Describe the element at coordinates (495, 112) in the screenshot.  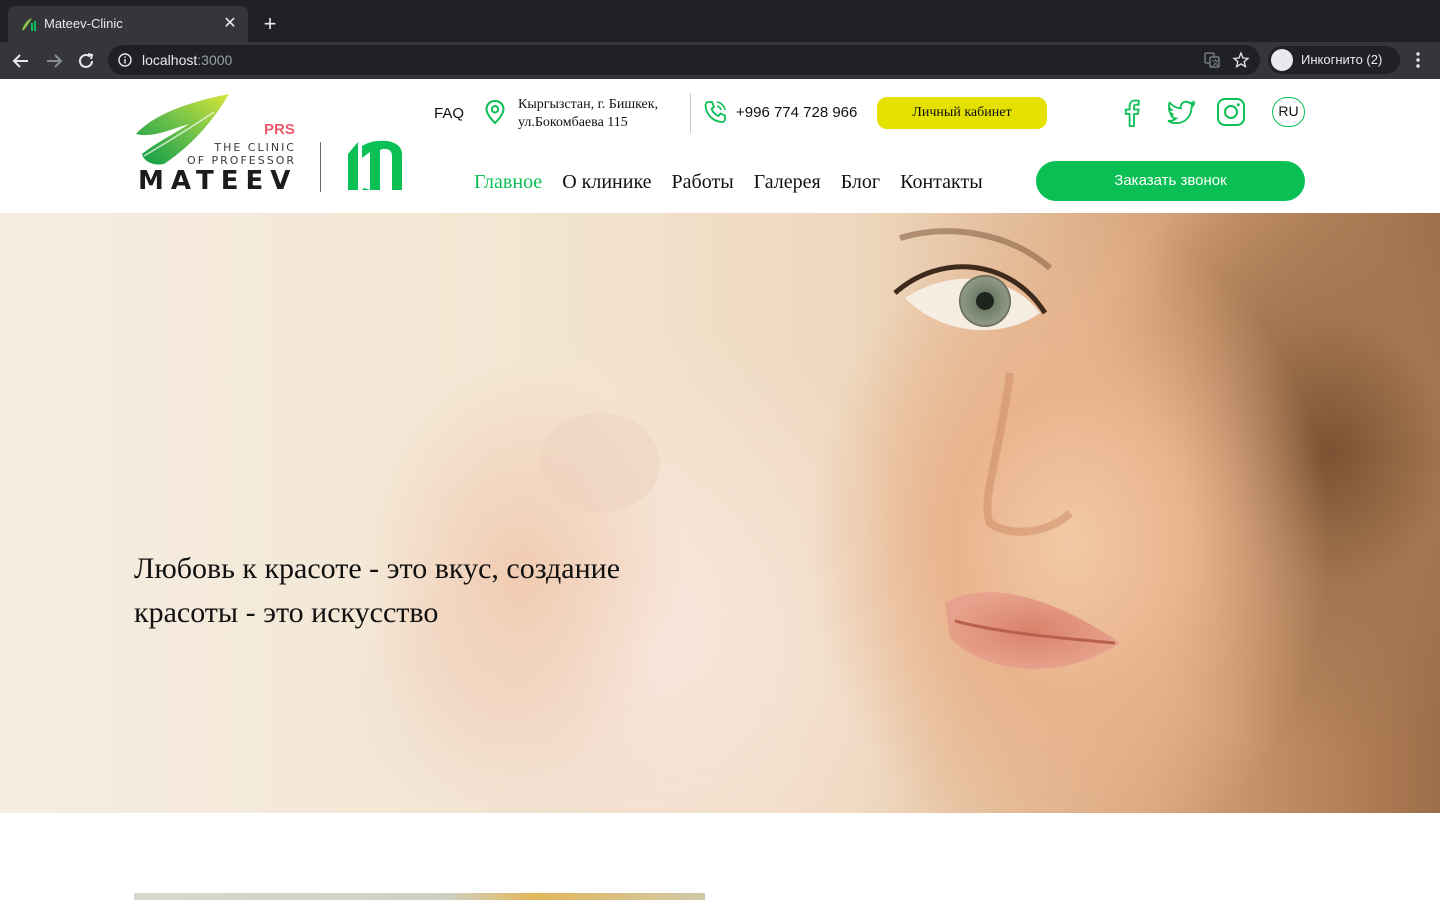
I see `location-pin-icon` at that location.